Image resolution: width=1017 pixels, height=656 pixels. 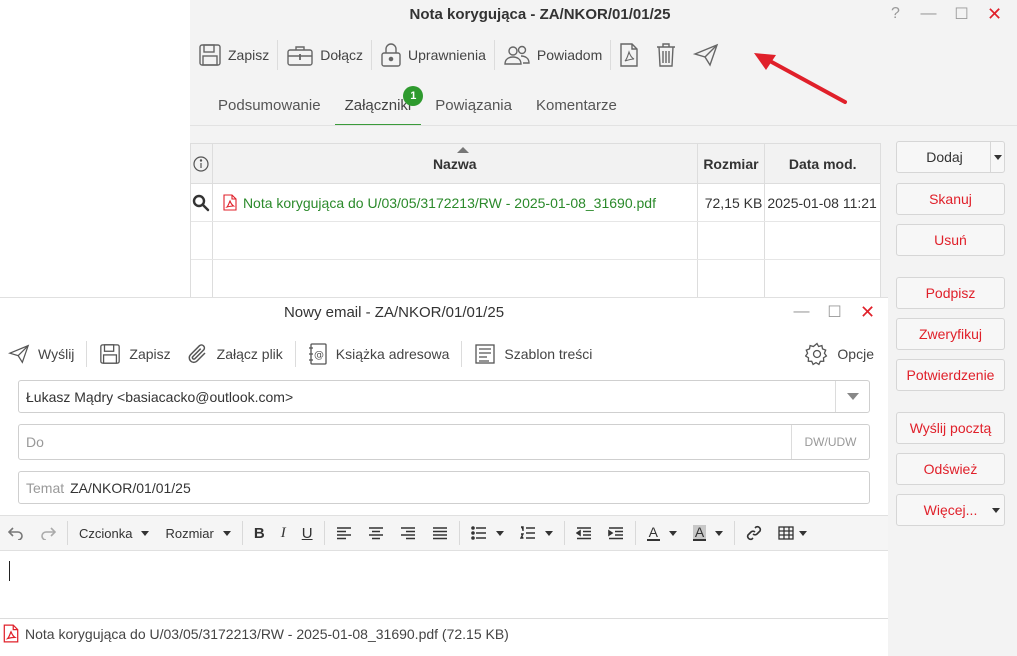 What do you see at coordinates (950, 199) in the screenshot?
I see `scan-button: Skanuj` at bounding box center [950, 199].